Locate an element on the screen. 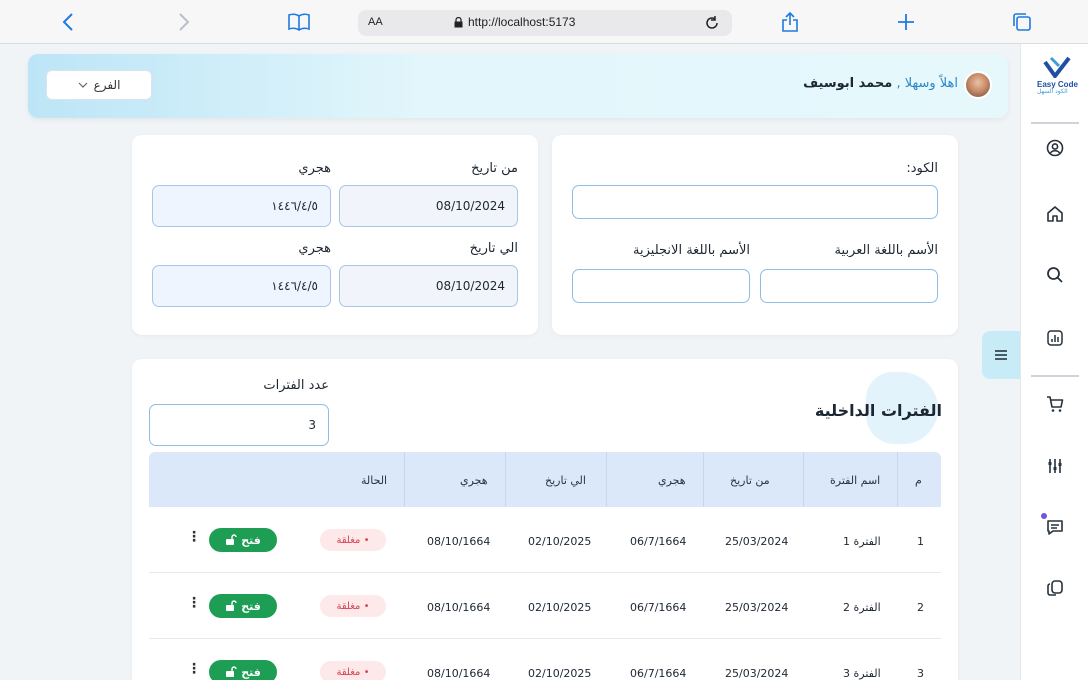 The image size is (1088, 680). periods-count-label: عدد الفترات is located at coordinates (296, 385).